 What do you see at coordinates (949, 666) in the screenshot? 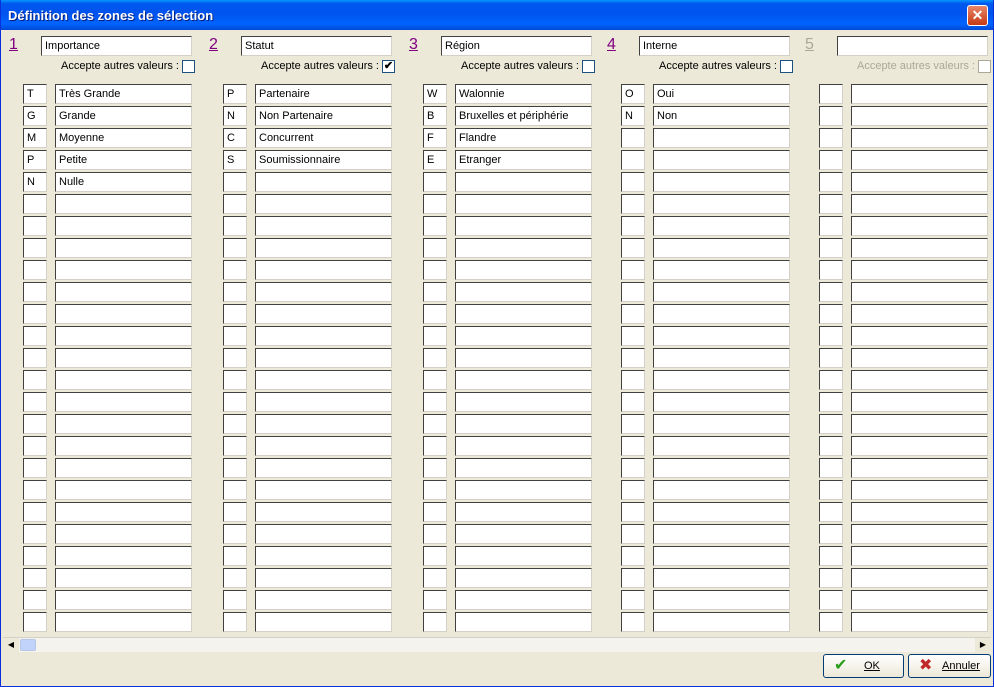
I see `cancel-button: ✖ Annuler` at bounding box center [949, 666].